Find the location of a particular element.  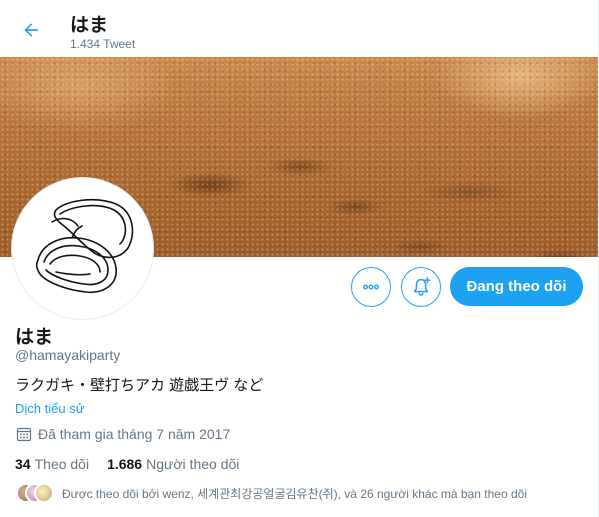

notifications-button is located at coordinates (421, 287).